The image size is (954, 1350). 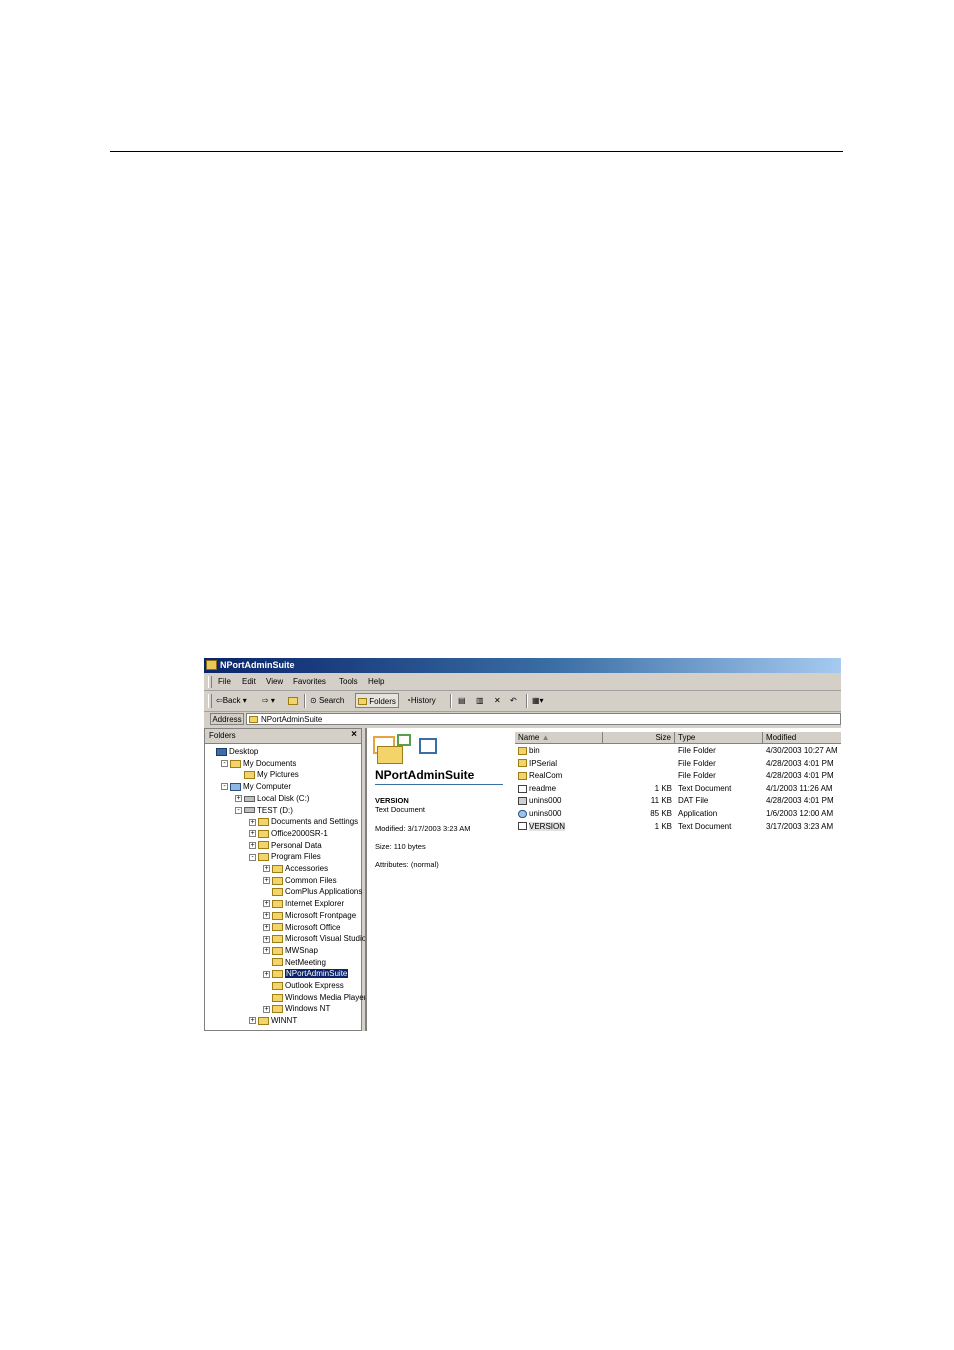 I want to click on file-name-cell: RealCom, so click(x=540, y=776).